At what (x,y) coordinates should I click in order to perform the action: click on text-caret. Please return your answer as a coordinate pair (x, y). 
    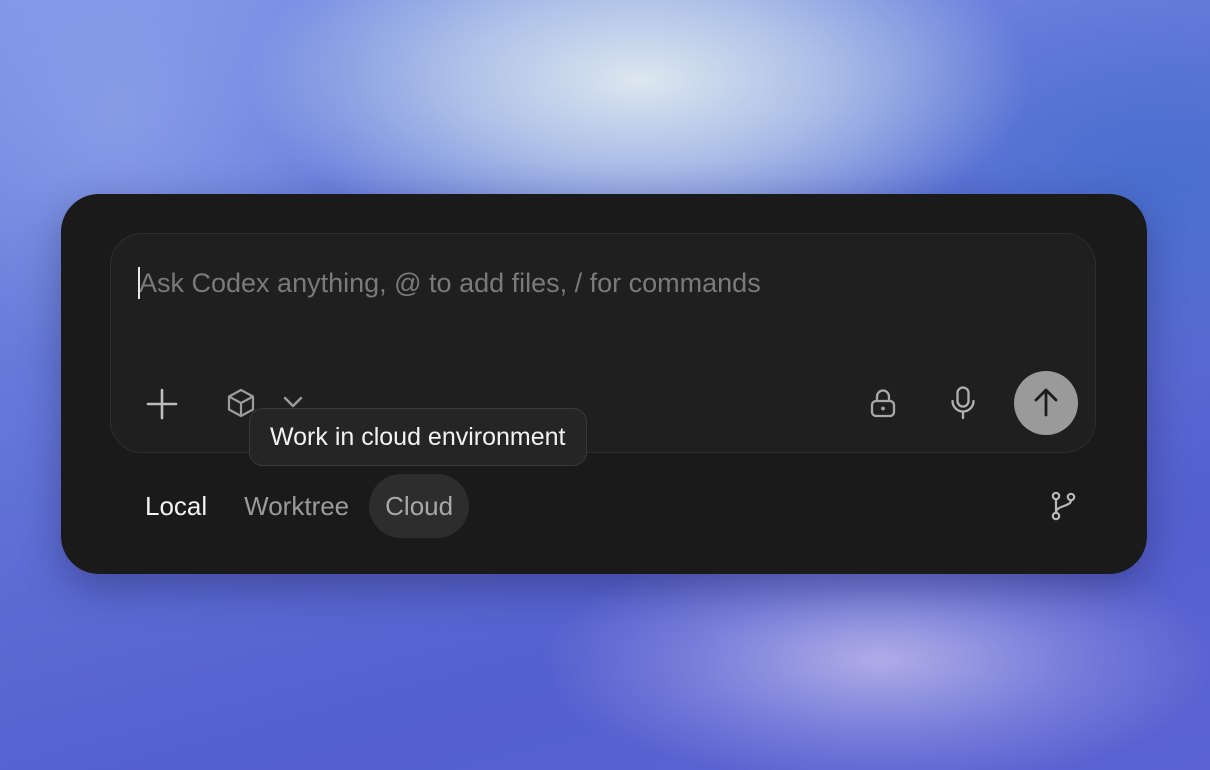
    Looking at the image, I should click on (139, 283).